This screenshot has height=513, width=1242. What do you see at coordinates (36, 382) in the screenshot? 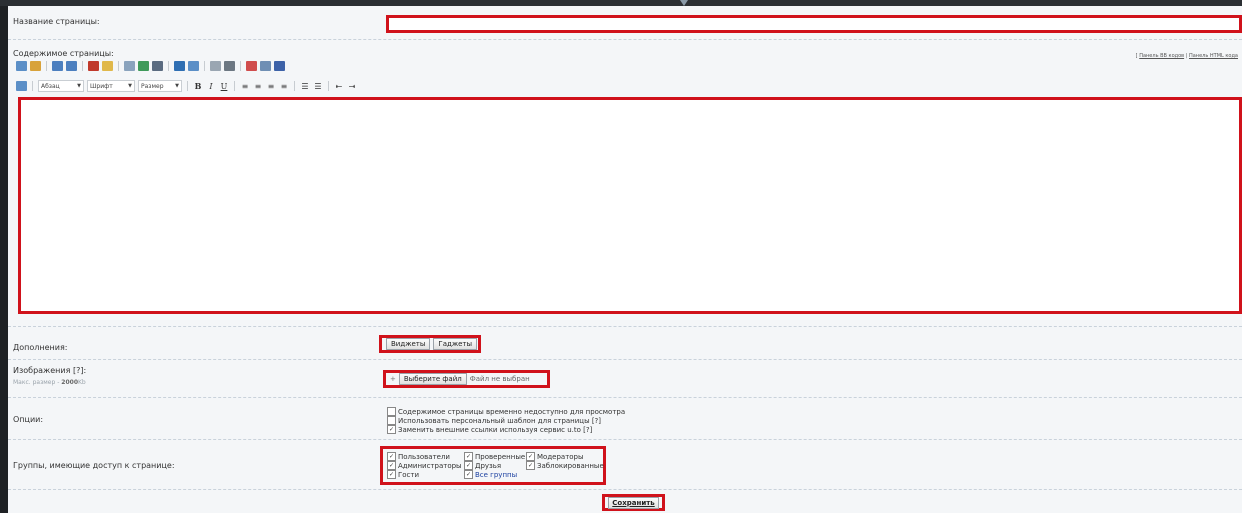
I see `images-max-label: Макс. размер -` at bounding box center [36, 382].